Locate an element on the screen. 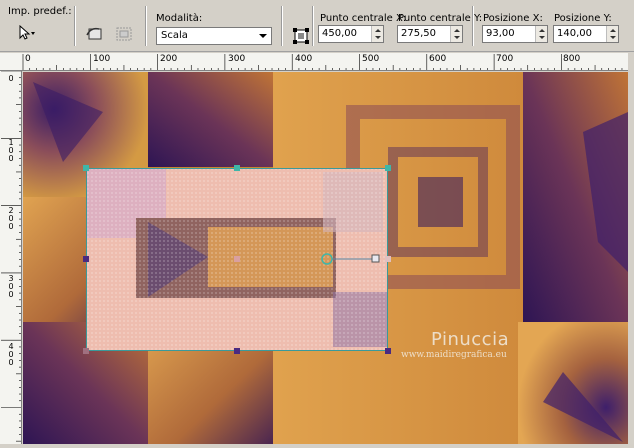 This screenshot has width=634, height=448. center-x-spinner is located at coordinates (377, 34).